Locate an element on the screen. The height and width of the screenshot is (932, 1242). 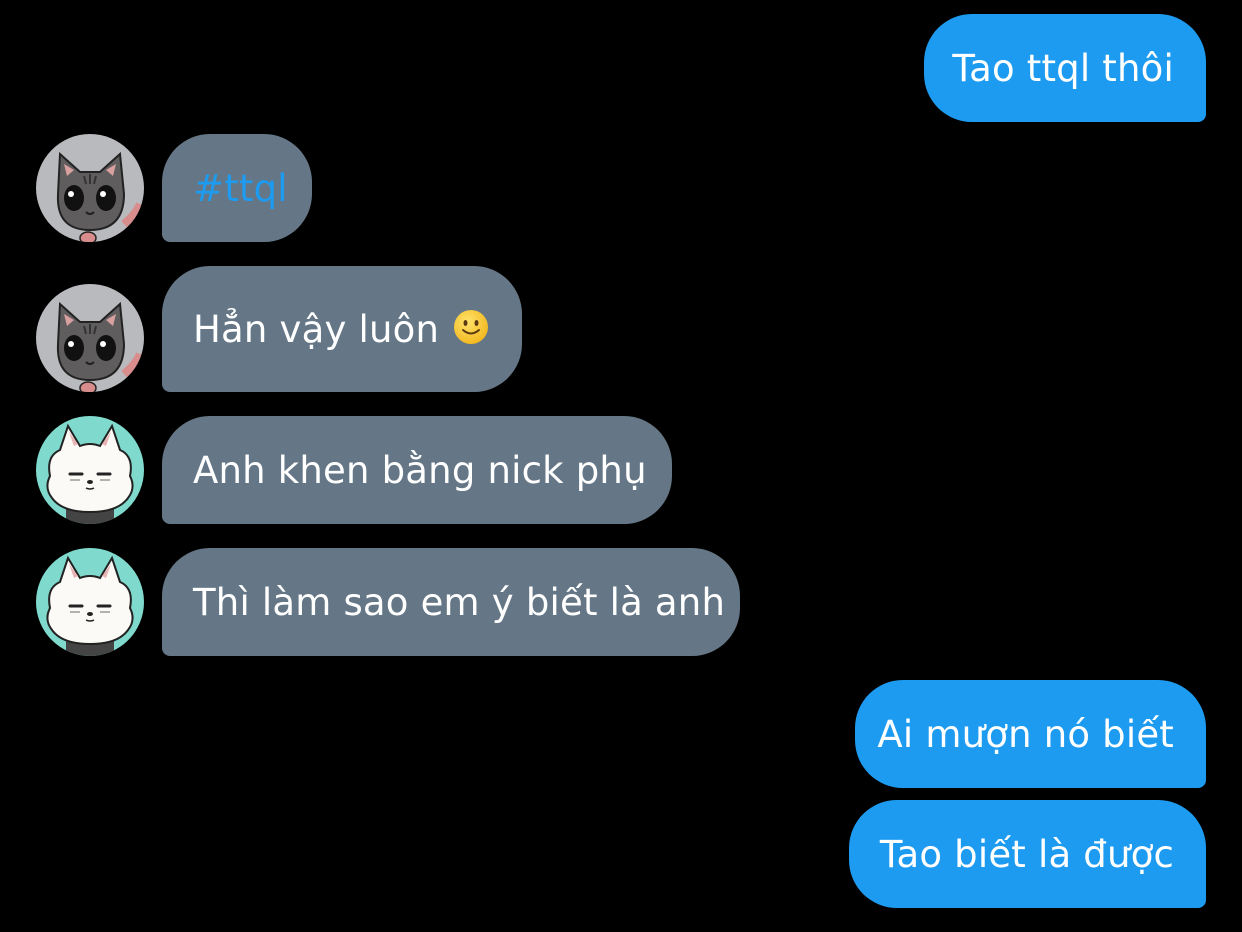
message-bubble-incoming: Anh khen bằng nick phụ is located at coordinates (417, 470).